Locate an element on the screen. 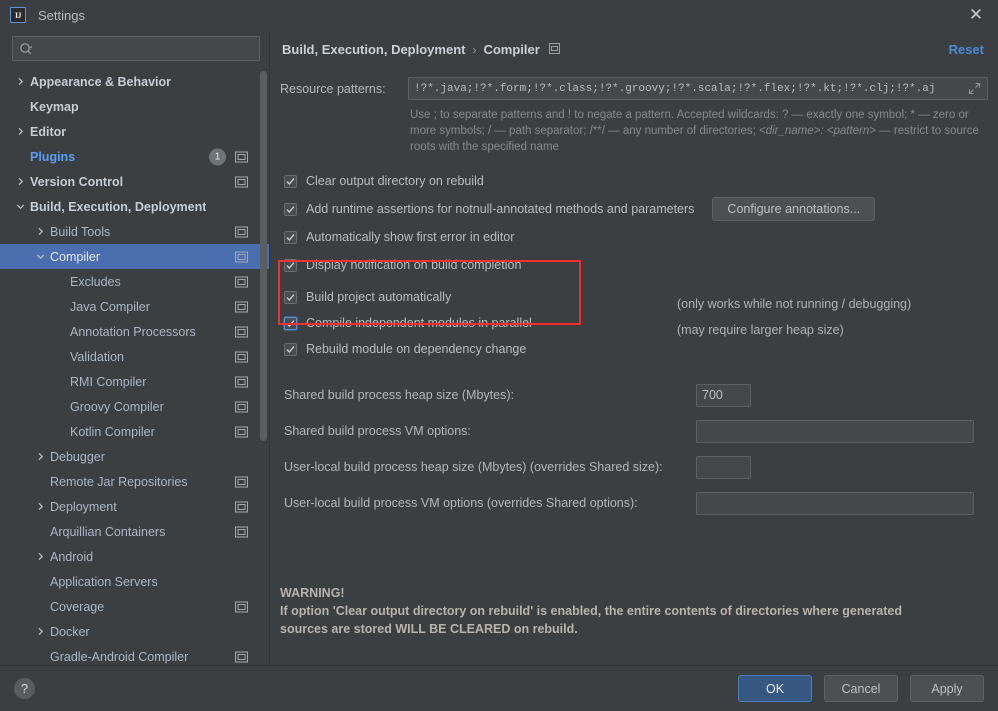  breadcrumb-root: Build, Execution, Deployment is located at coordinates (373, 49).